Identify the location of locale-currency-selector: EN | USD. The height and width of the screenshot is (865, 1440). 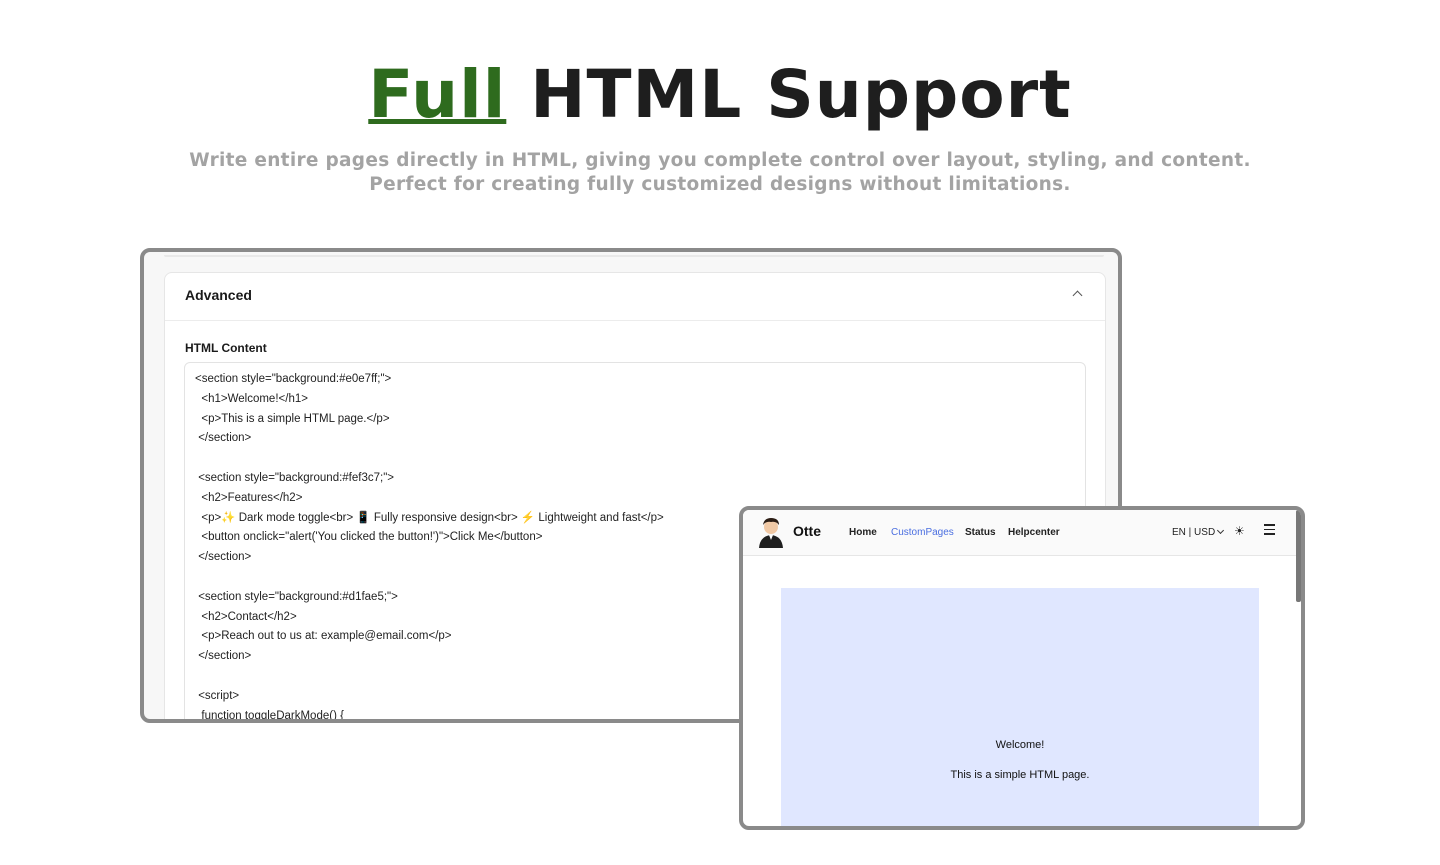
(1198, 532).